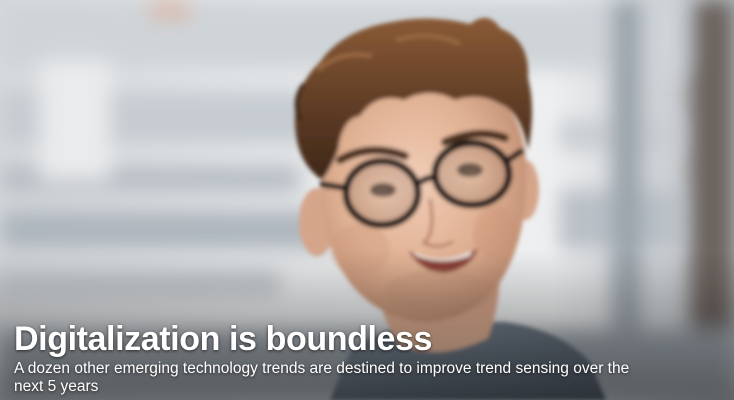  Describe the element at coordinates (223, 339) in the screenshot. I see `hero-headline: Digitalization is boundless` at that location.